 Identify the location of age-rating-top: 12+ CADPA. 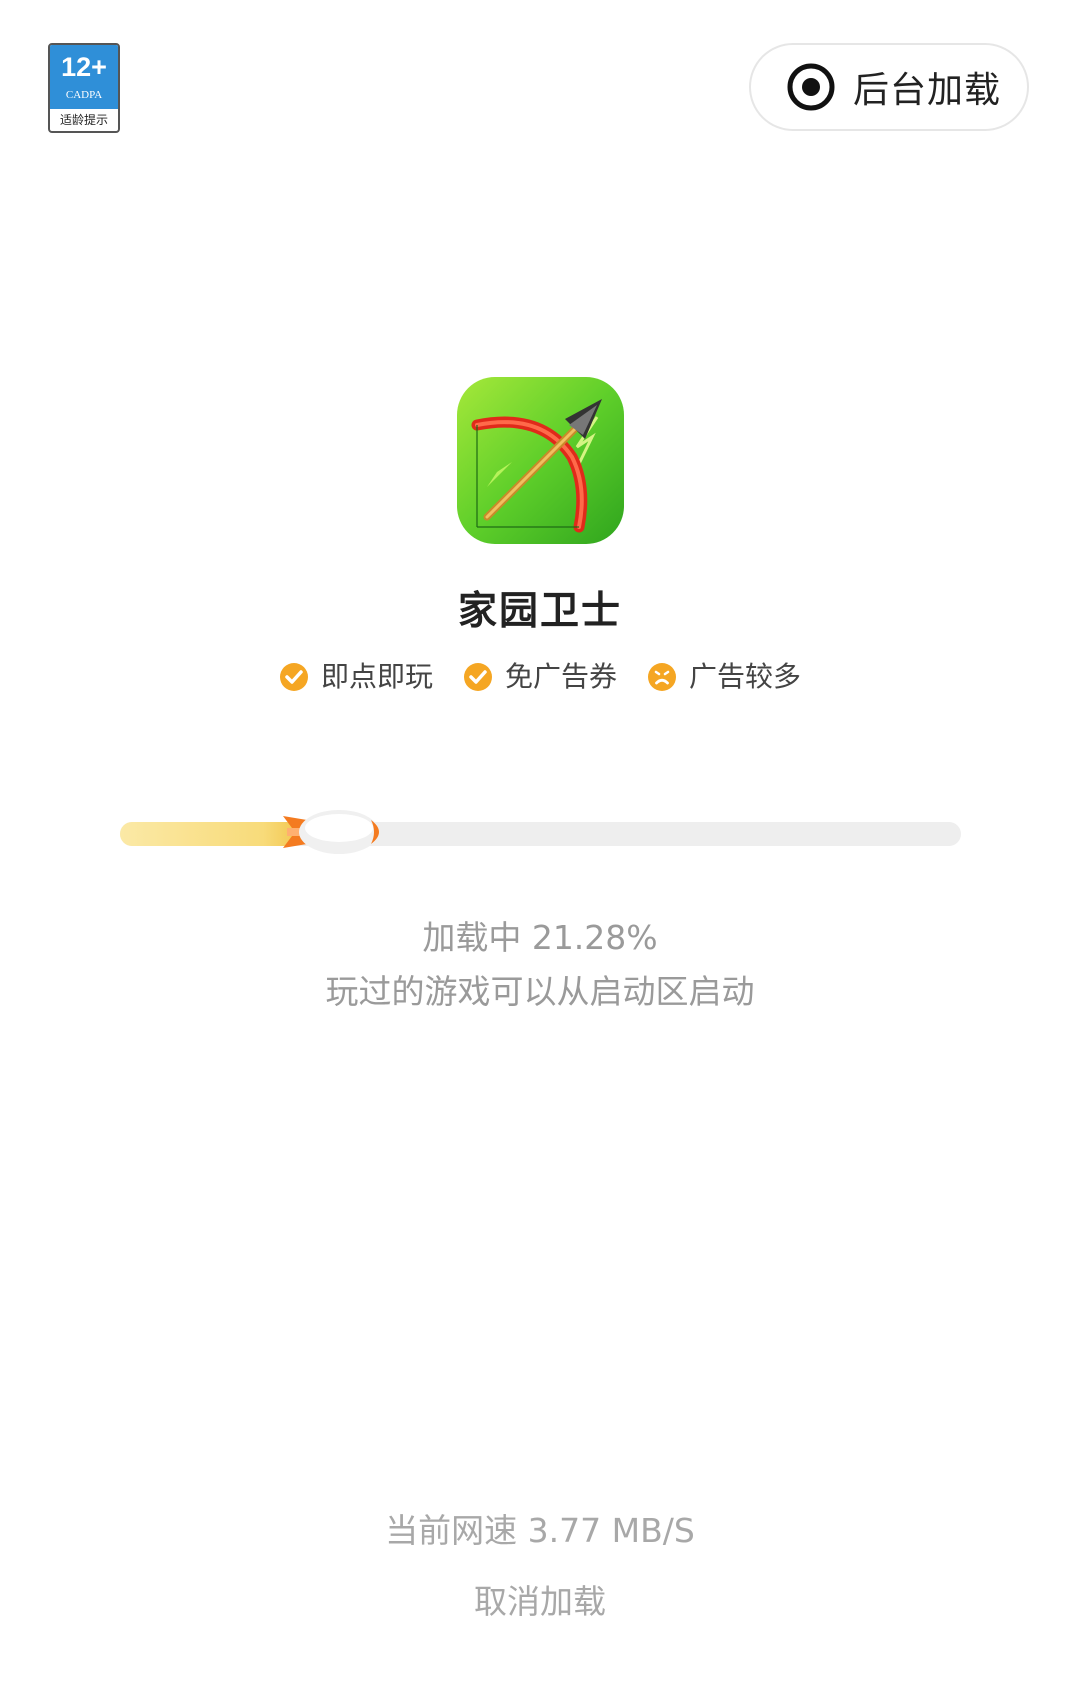
(84, 77).